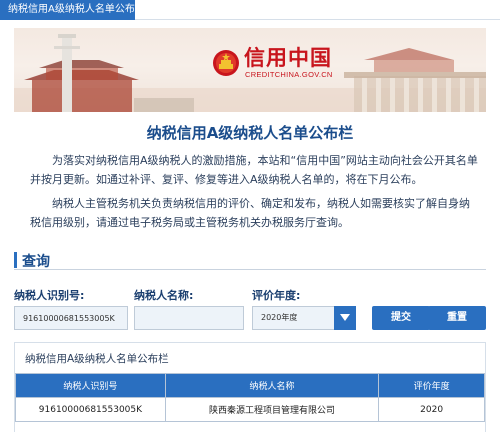  What do you see at coordinates (90, 409) in the screenshot?
I see `cell-taxpayer-id: 916100006815530​05K` at bounding box center [90, 409].